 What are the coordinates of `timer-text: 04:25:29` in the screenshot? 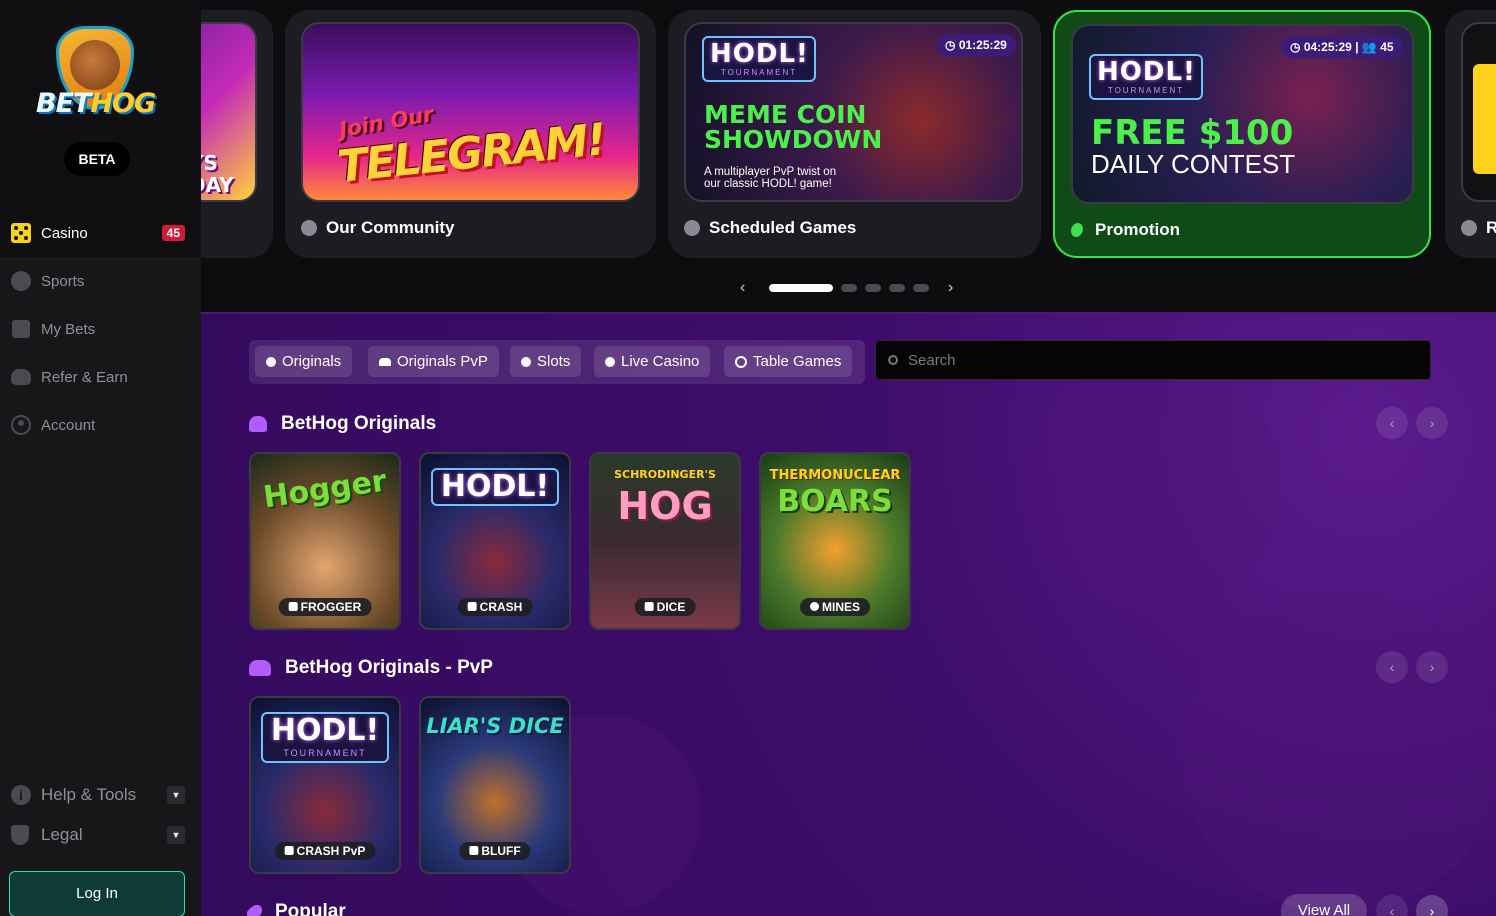 It's located at (1327, 47).